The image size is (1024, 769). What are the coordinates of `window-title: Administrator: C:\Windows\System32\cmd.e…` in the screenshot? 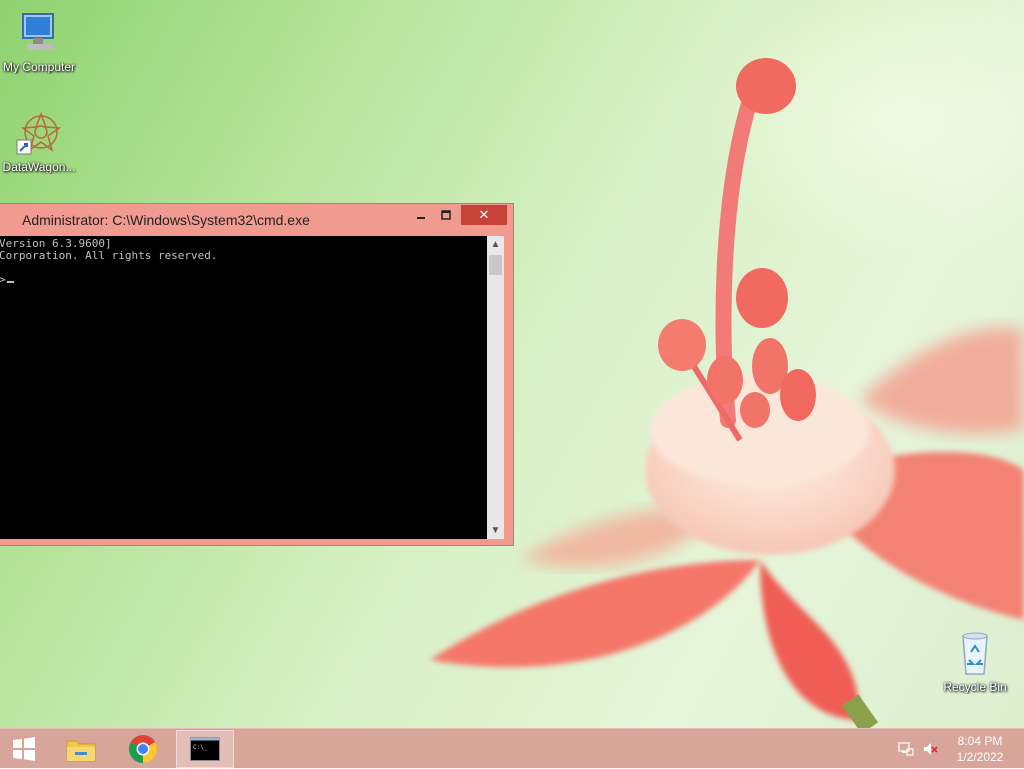 It's located at (166, 220).